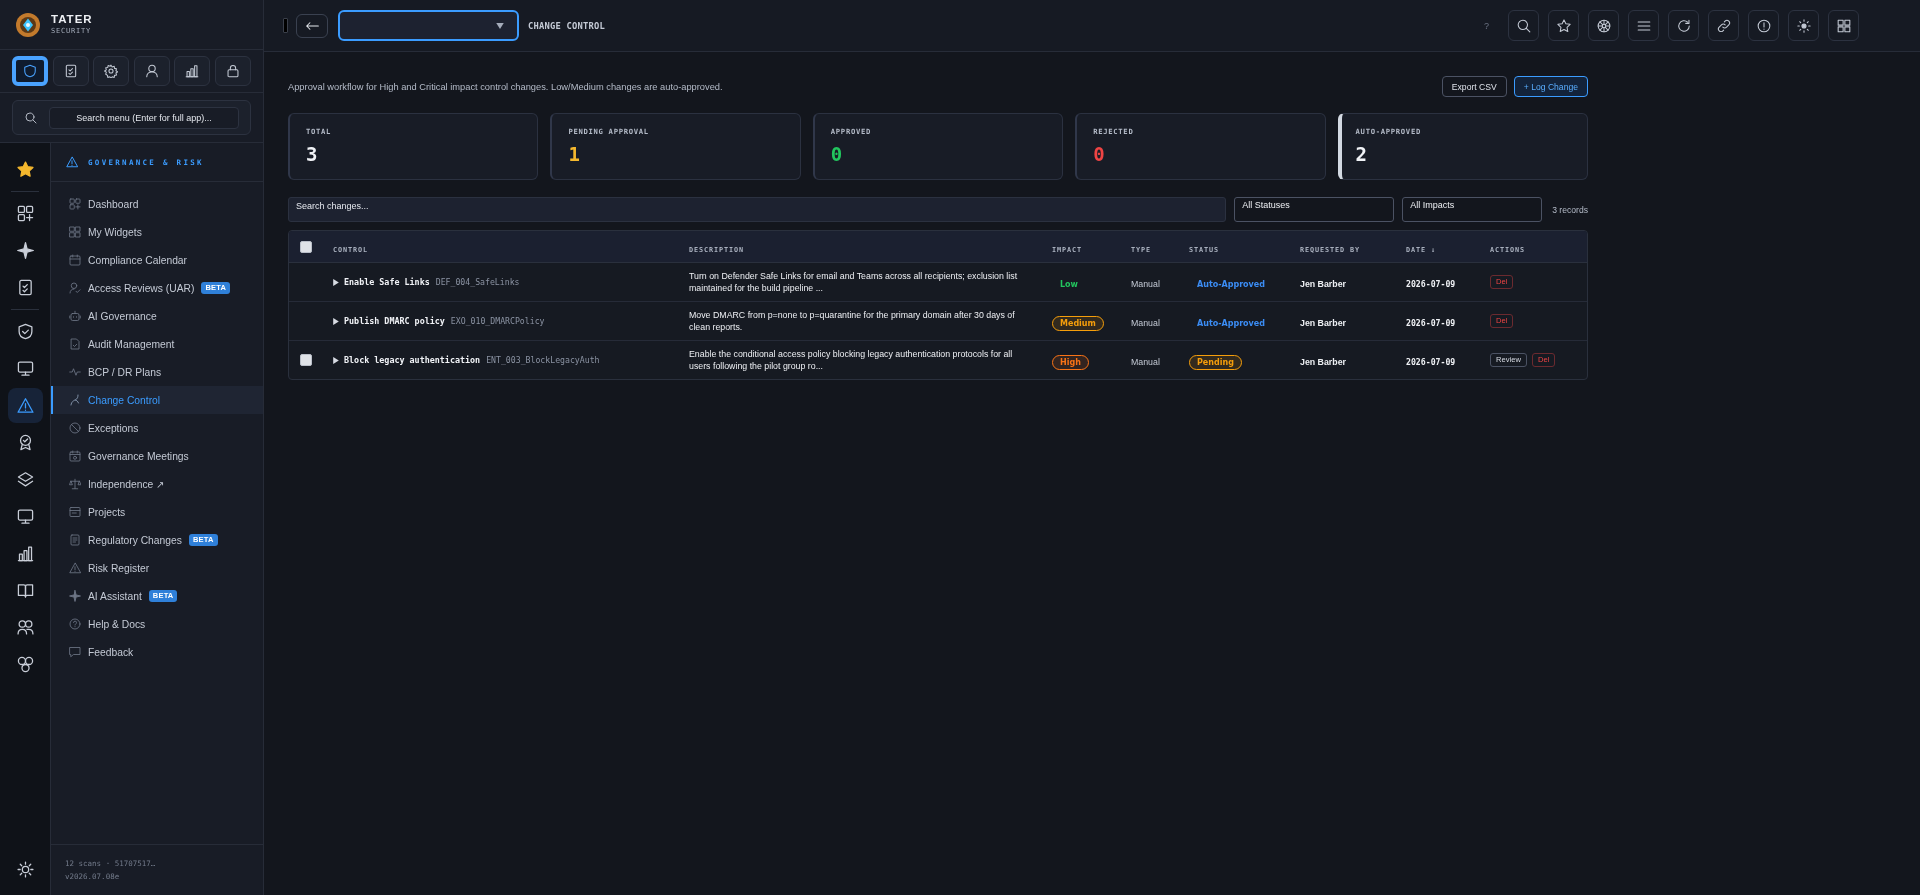 The width and height of the screenshot is (1920, 895). I want to click on shield-icon, so click(30, 71).